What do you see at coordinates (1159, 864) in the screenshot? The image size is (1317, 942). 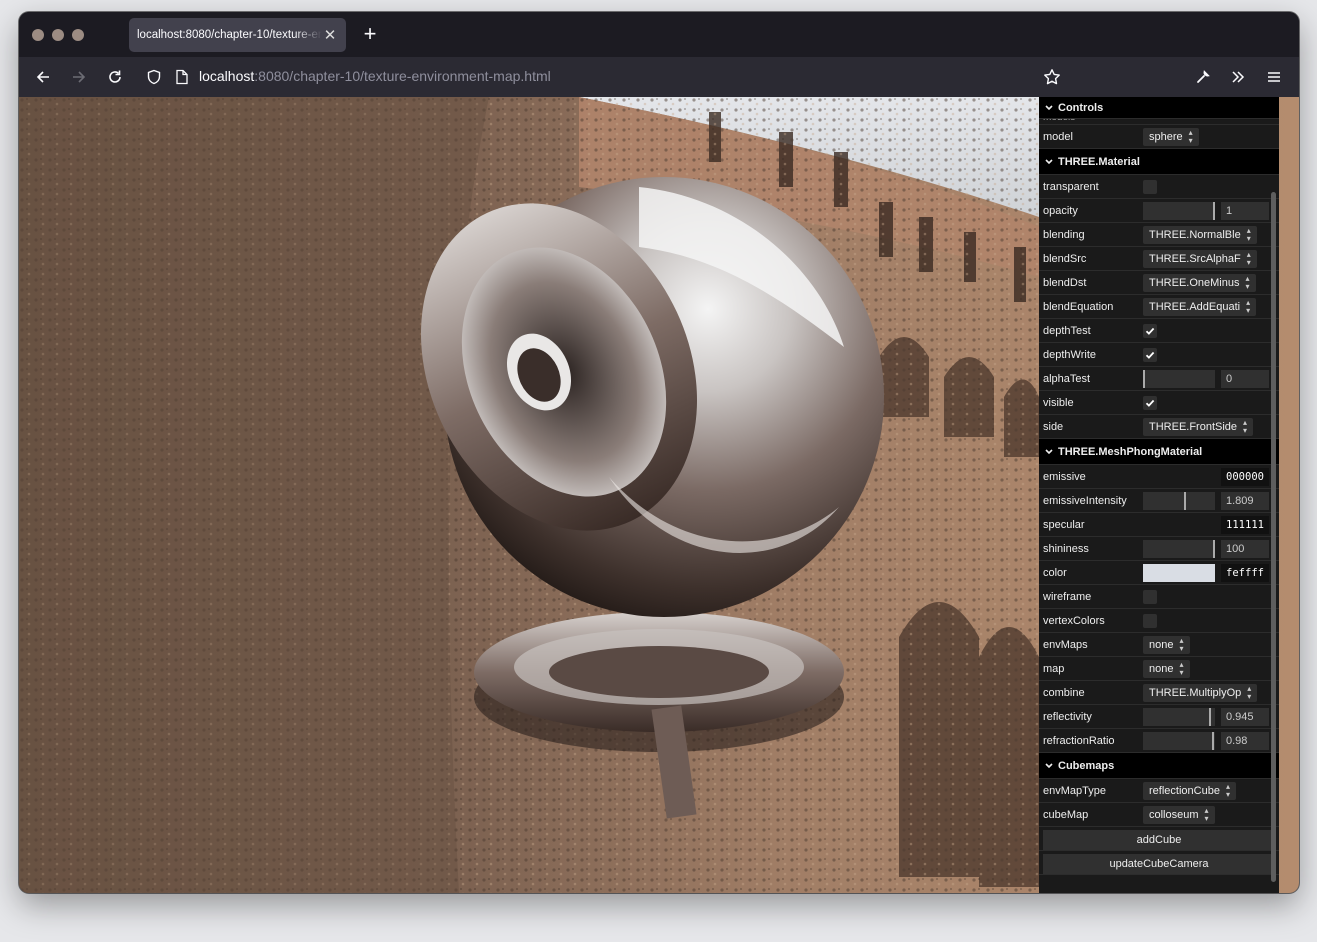 I see `update-cube-camera-button: updateCubeCamera` at bounding box center [1159, 864].